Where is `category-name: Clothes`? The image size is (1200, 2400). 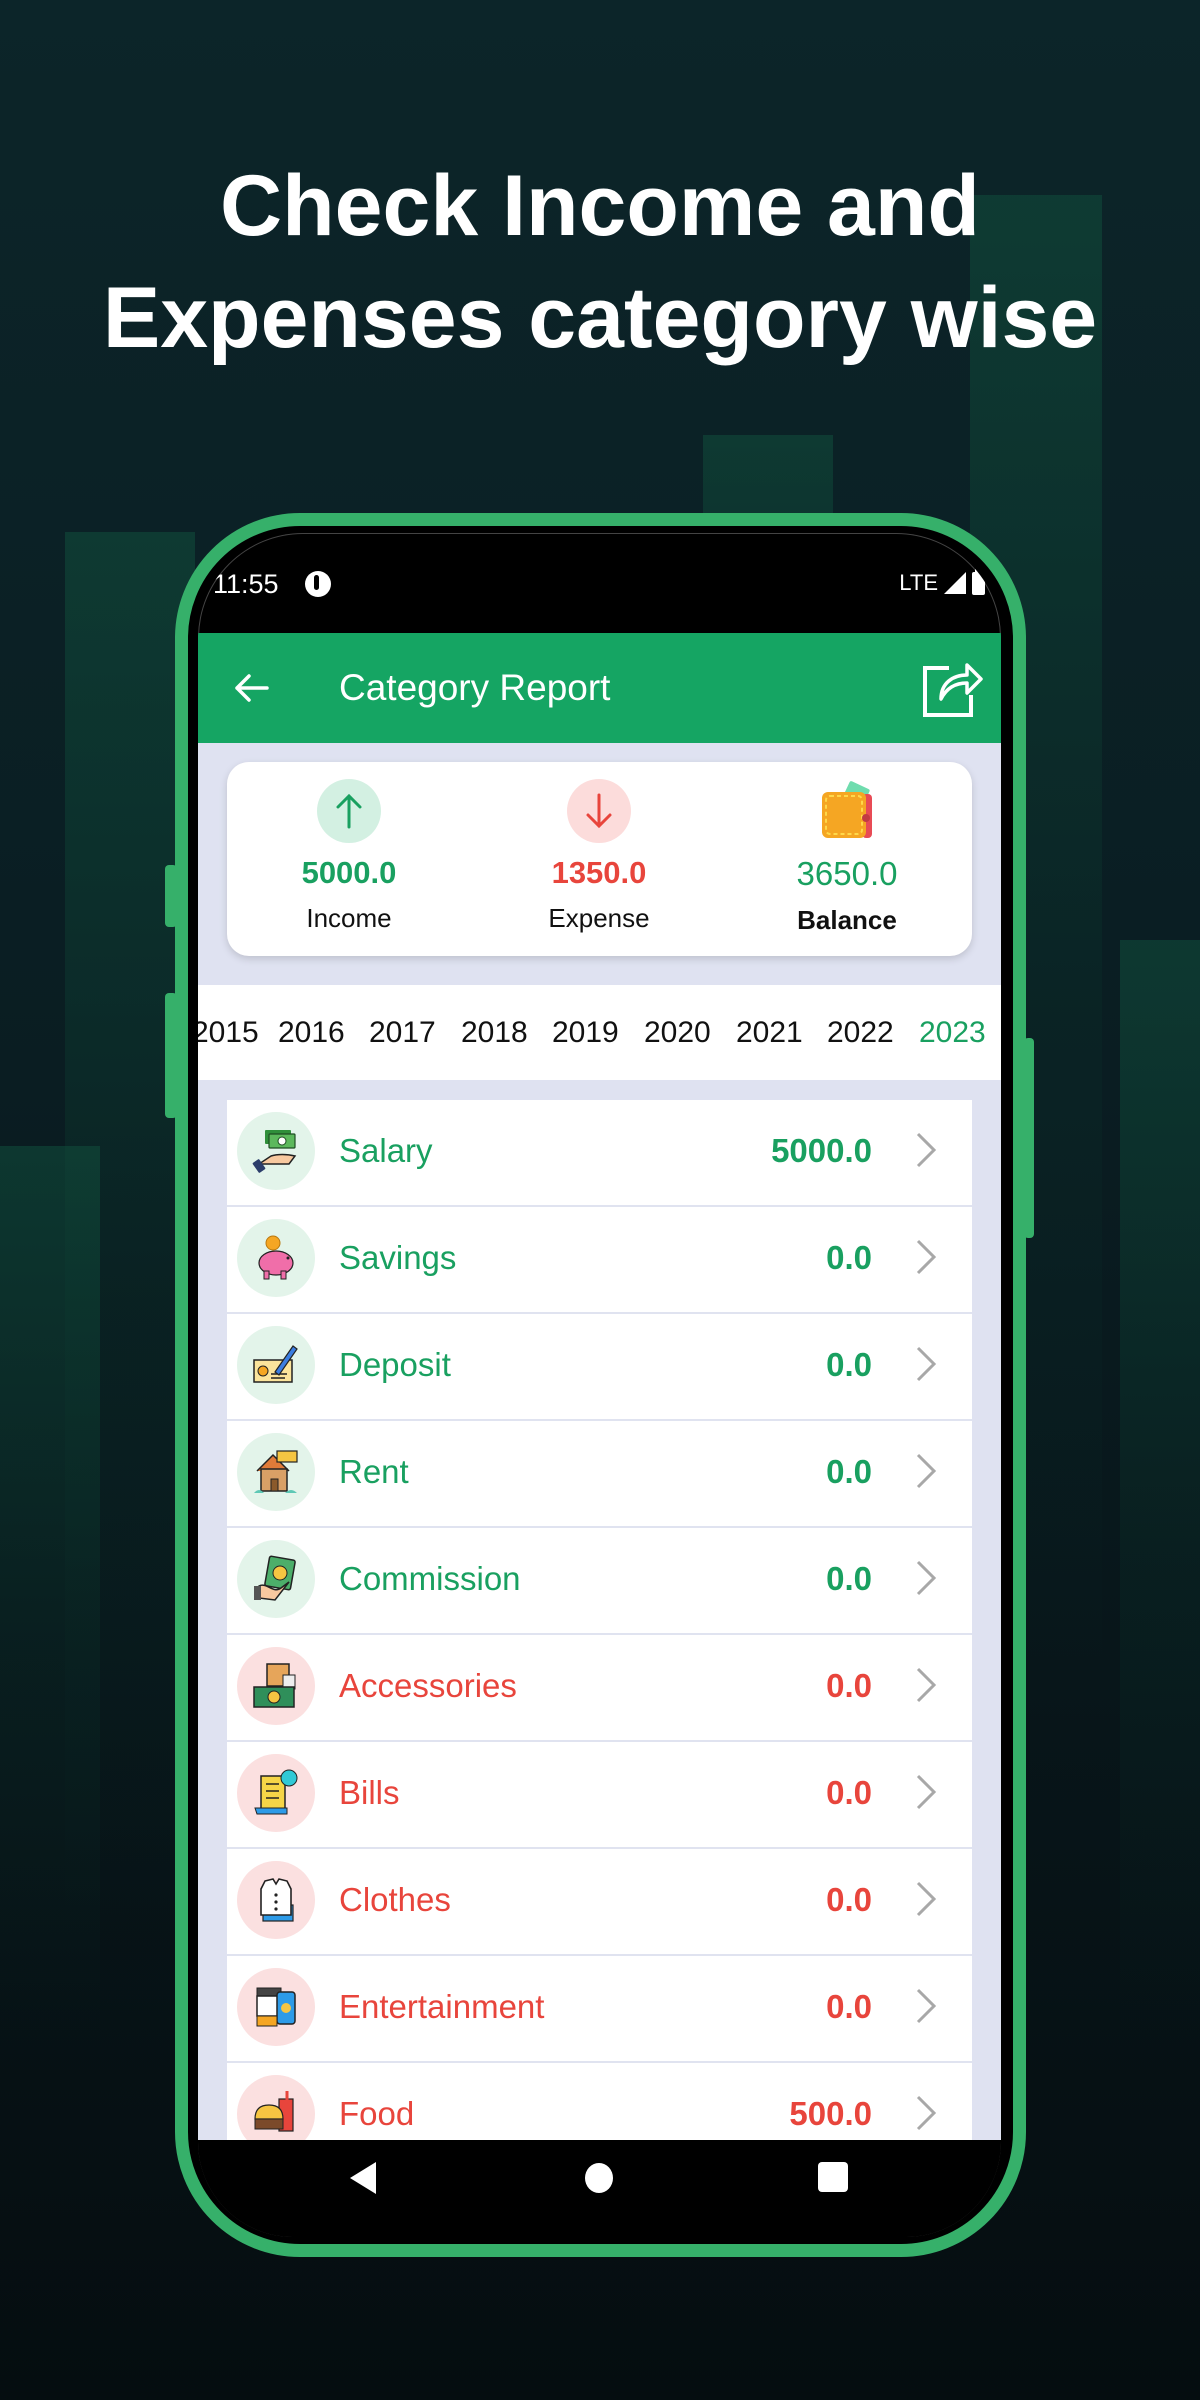 category-name: Clothes is located at coordinates (395, 1899).